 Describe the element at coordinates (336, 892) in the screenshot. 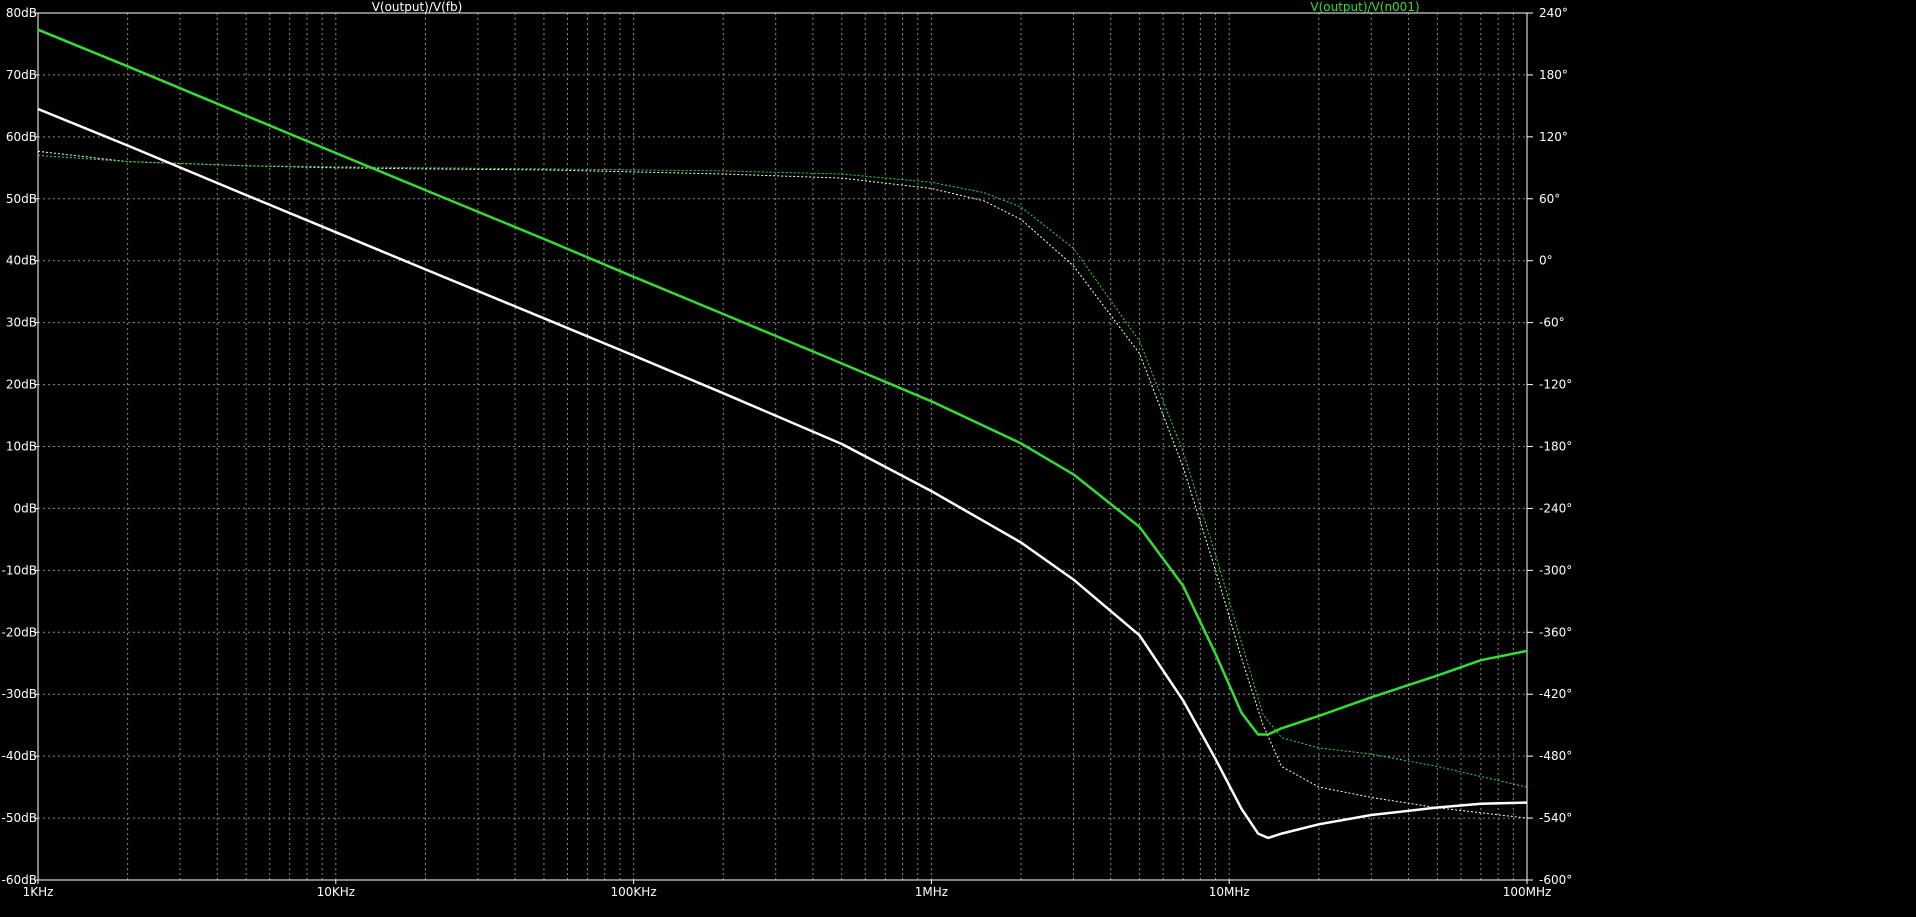

I see `x-tick-label: 10KHz` at that location.